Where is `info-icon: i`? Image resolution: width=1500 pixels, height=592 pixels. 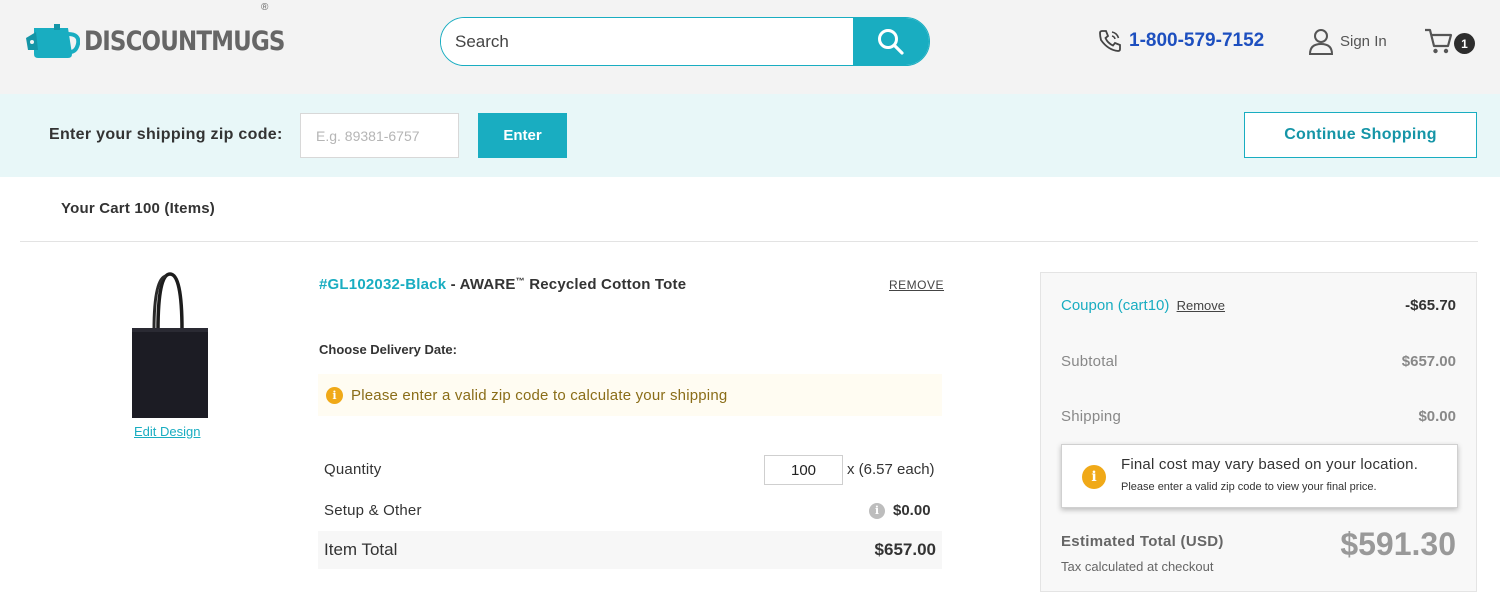
info-icon: i is located at coordinates (334, 395).